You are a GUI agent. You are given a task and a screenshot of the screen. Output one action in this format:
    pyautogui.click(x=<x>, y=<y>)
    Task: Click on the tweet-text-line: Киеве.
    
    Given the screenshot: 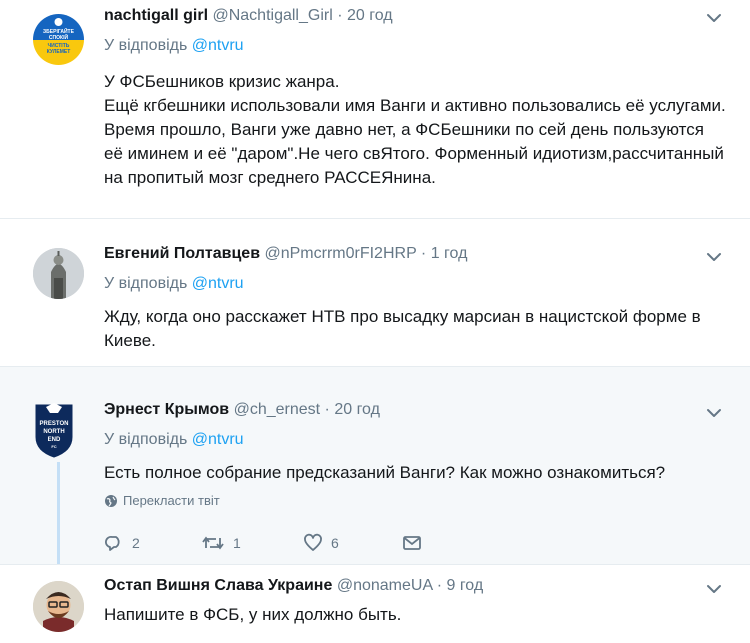 What is the action you would take?
    pyautogui.click(x=130, y=340)
    